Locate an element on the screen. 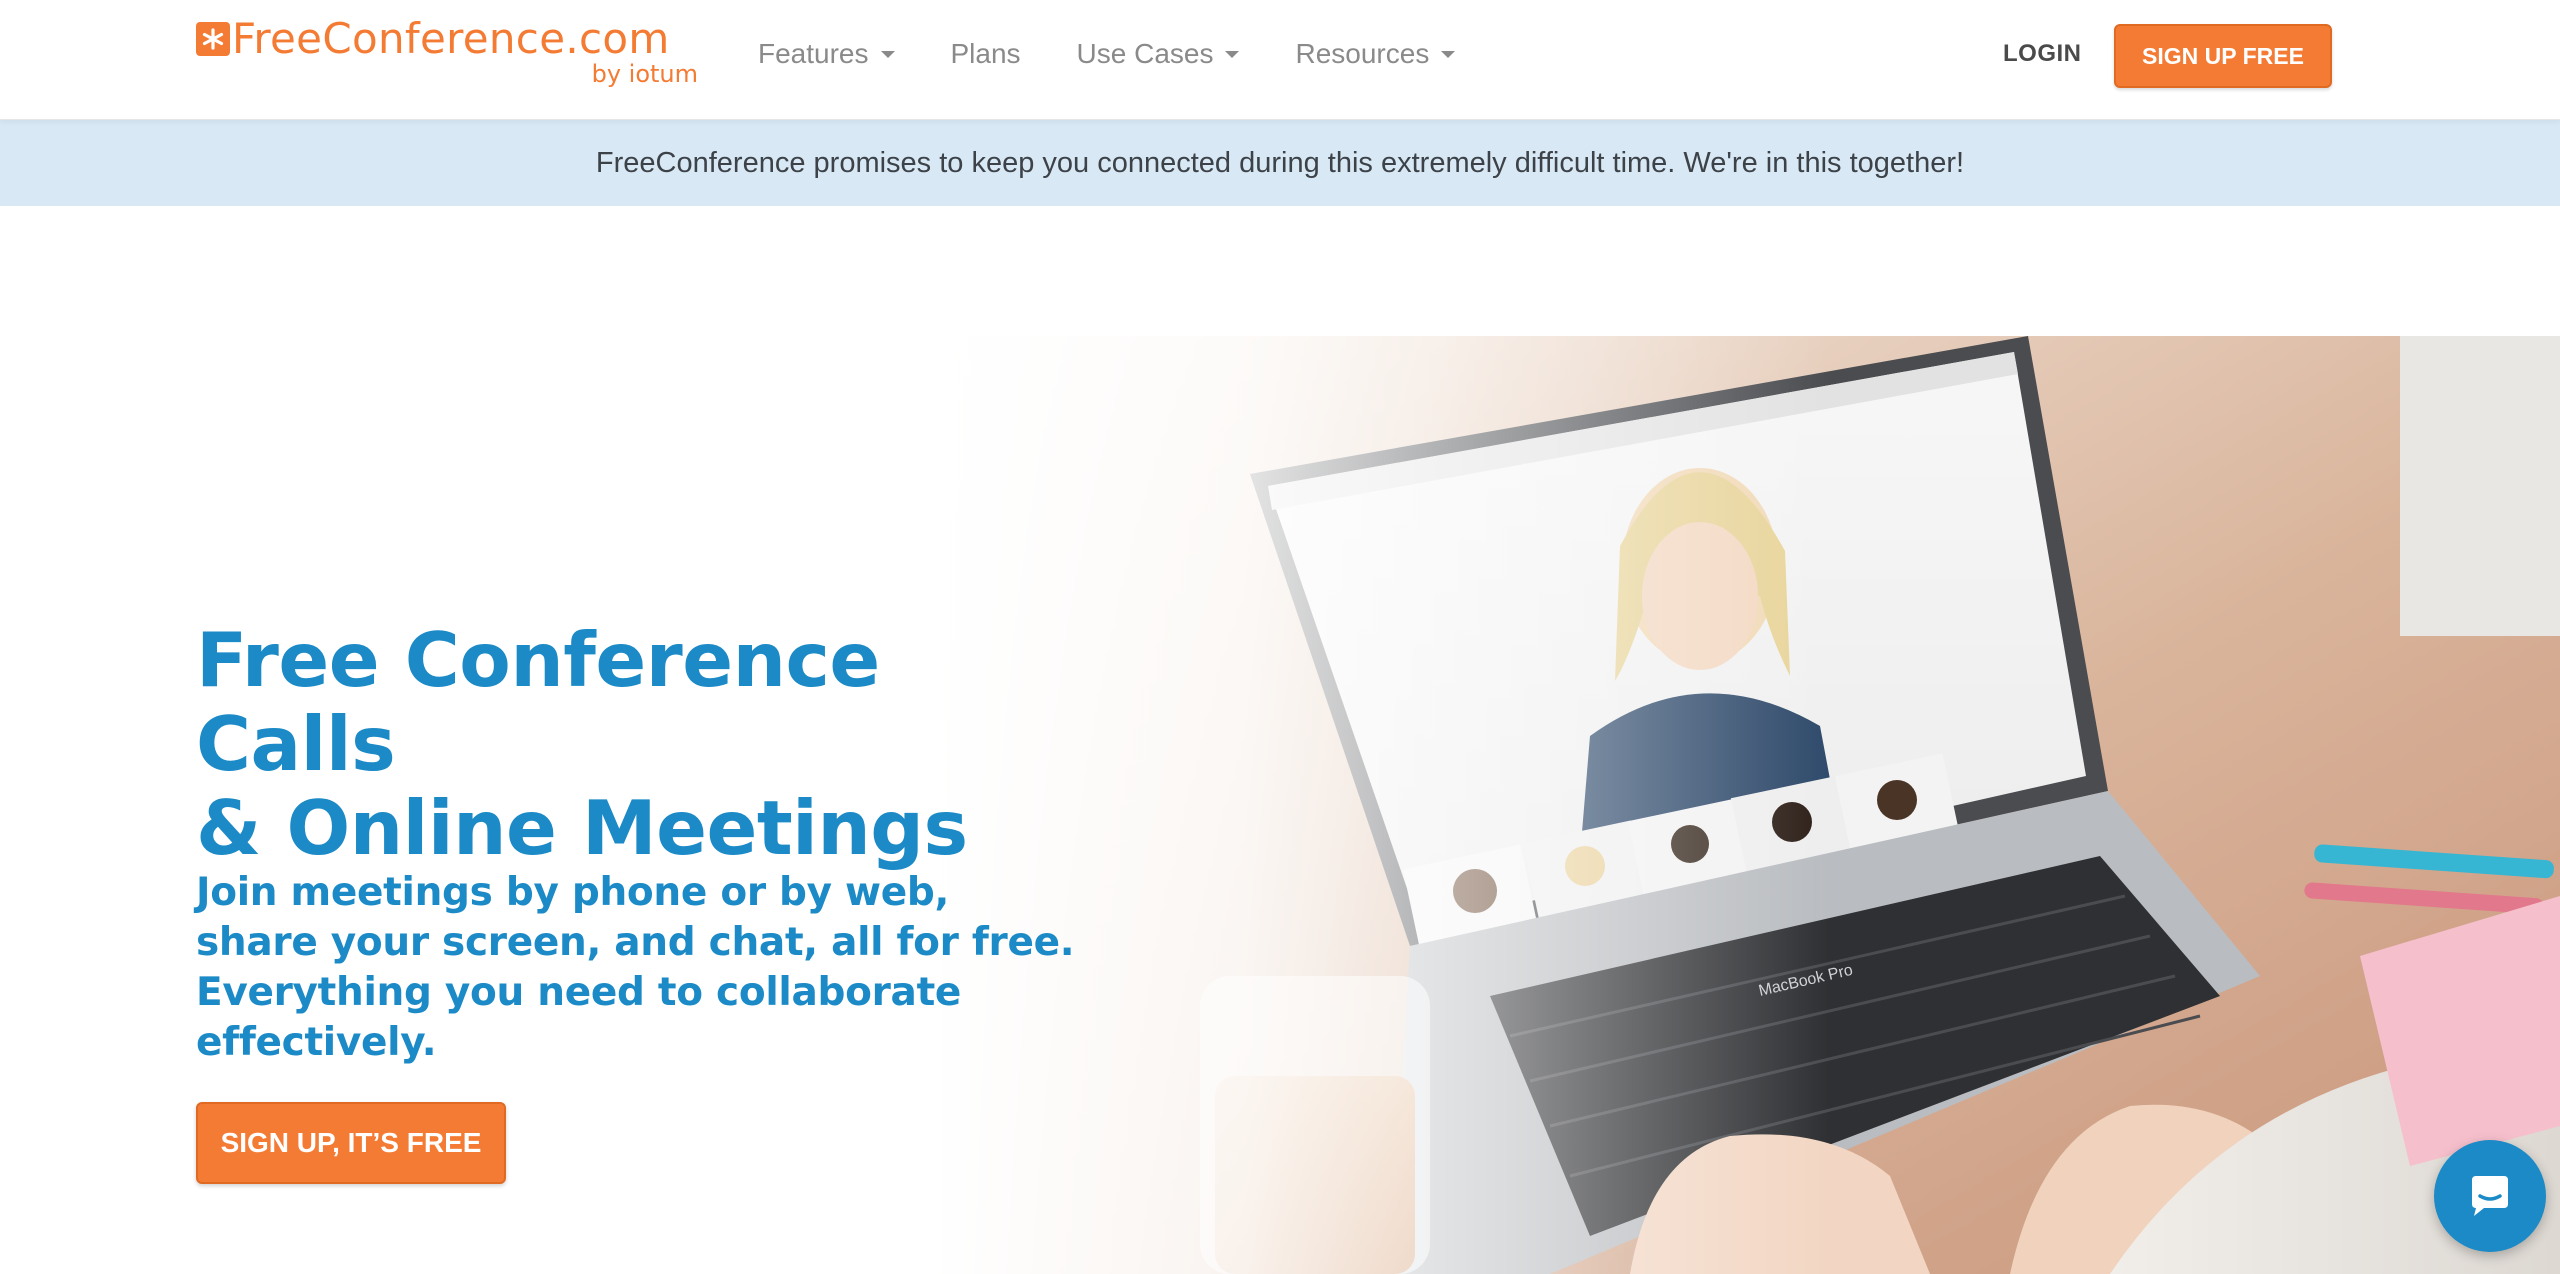 The width and height of the screenshot is (2560, 1274). hero-title-line-2: & Online Meetings is located at coordinates (582, 828).